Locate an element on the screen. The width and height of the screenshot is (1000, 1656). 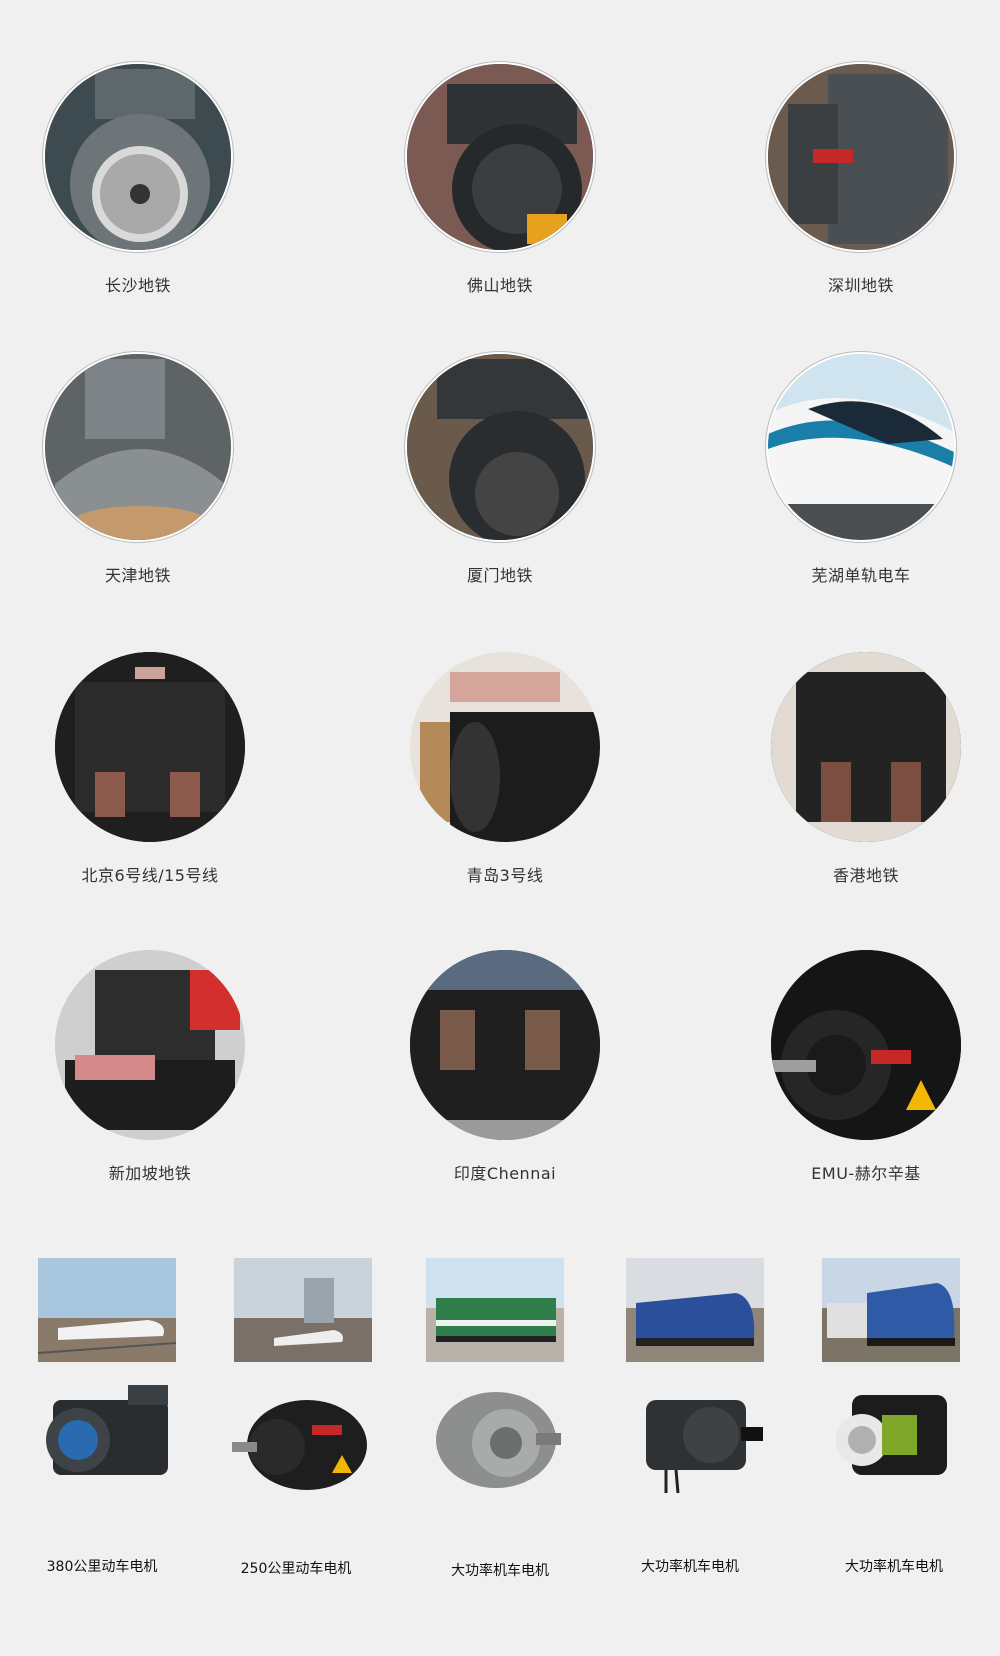
project-card: 佛山地铁 is located at coordinates (500, 179).